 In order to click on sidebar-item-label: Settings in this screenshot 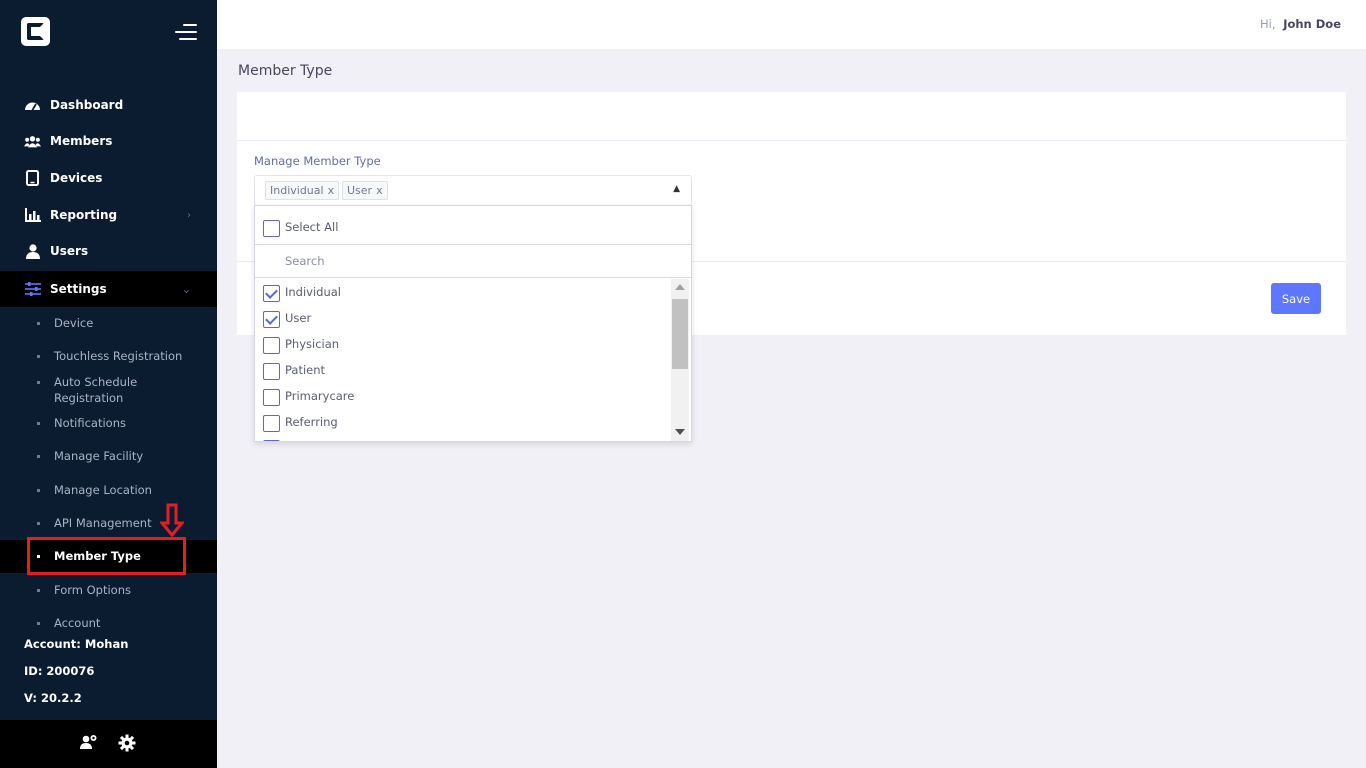, I will do `click(78, 289)`.